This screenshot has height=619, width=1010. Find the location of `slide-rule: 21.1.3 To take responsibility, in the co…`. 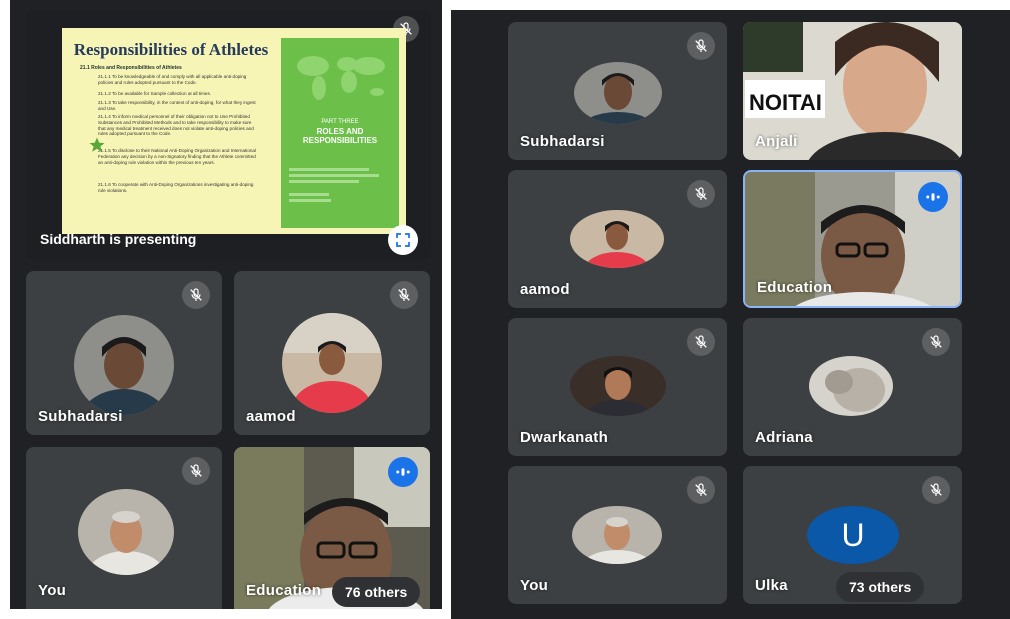

slide-rule: 21.1.3 To take responsibility, in the co… is located at coordinates (177, 105).